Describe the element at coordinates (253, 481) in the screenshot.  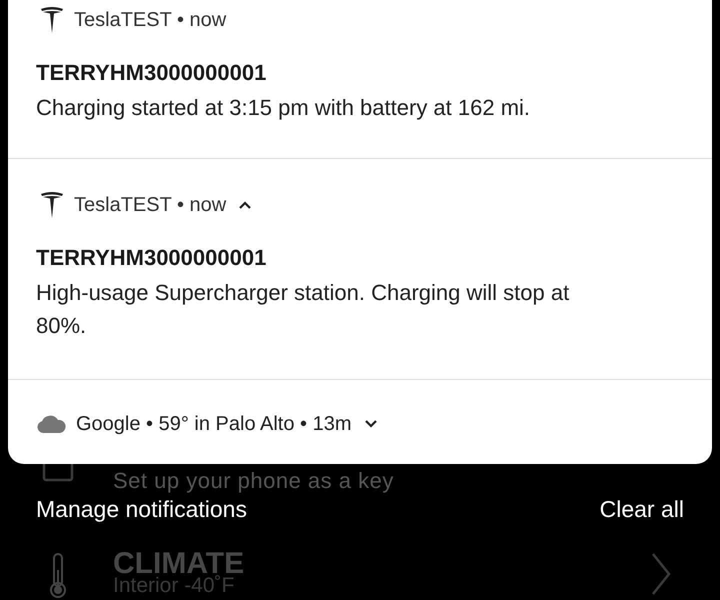
I see `setting-label: Set up your phone as a key` at that location.